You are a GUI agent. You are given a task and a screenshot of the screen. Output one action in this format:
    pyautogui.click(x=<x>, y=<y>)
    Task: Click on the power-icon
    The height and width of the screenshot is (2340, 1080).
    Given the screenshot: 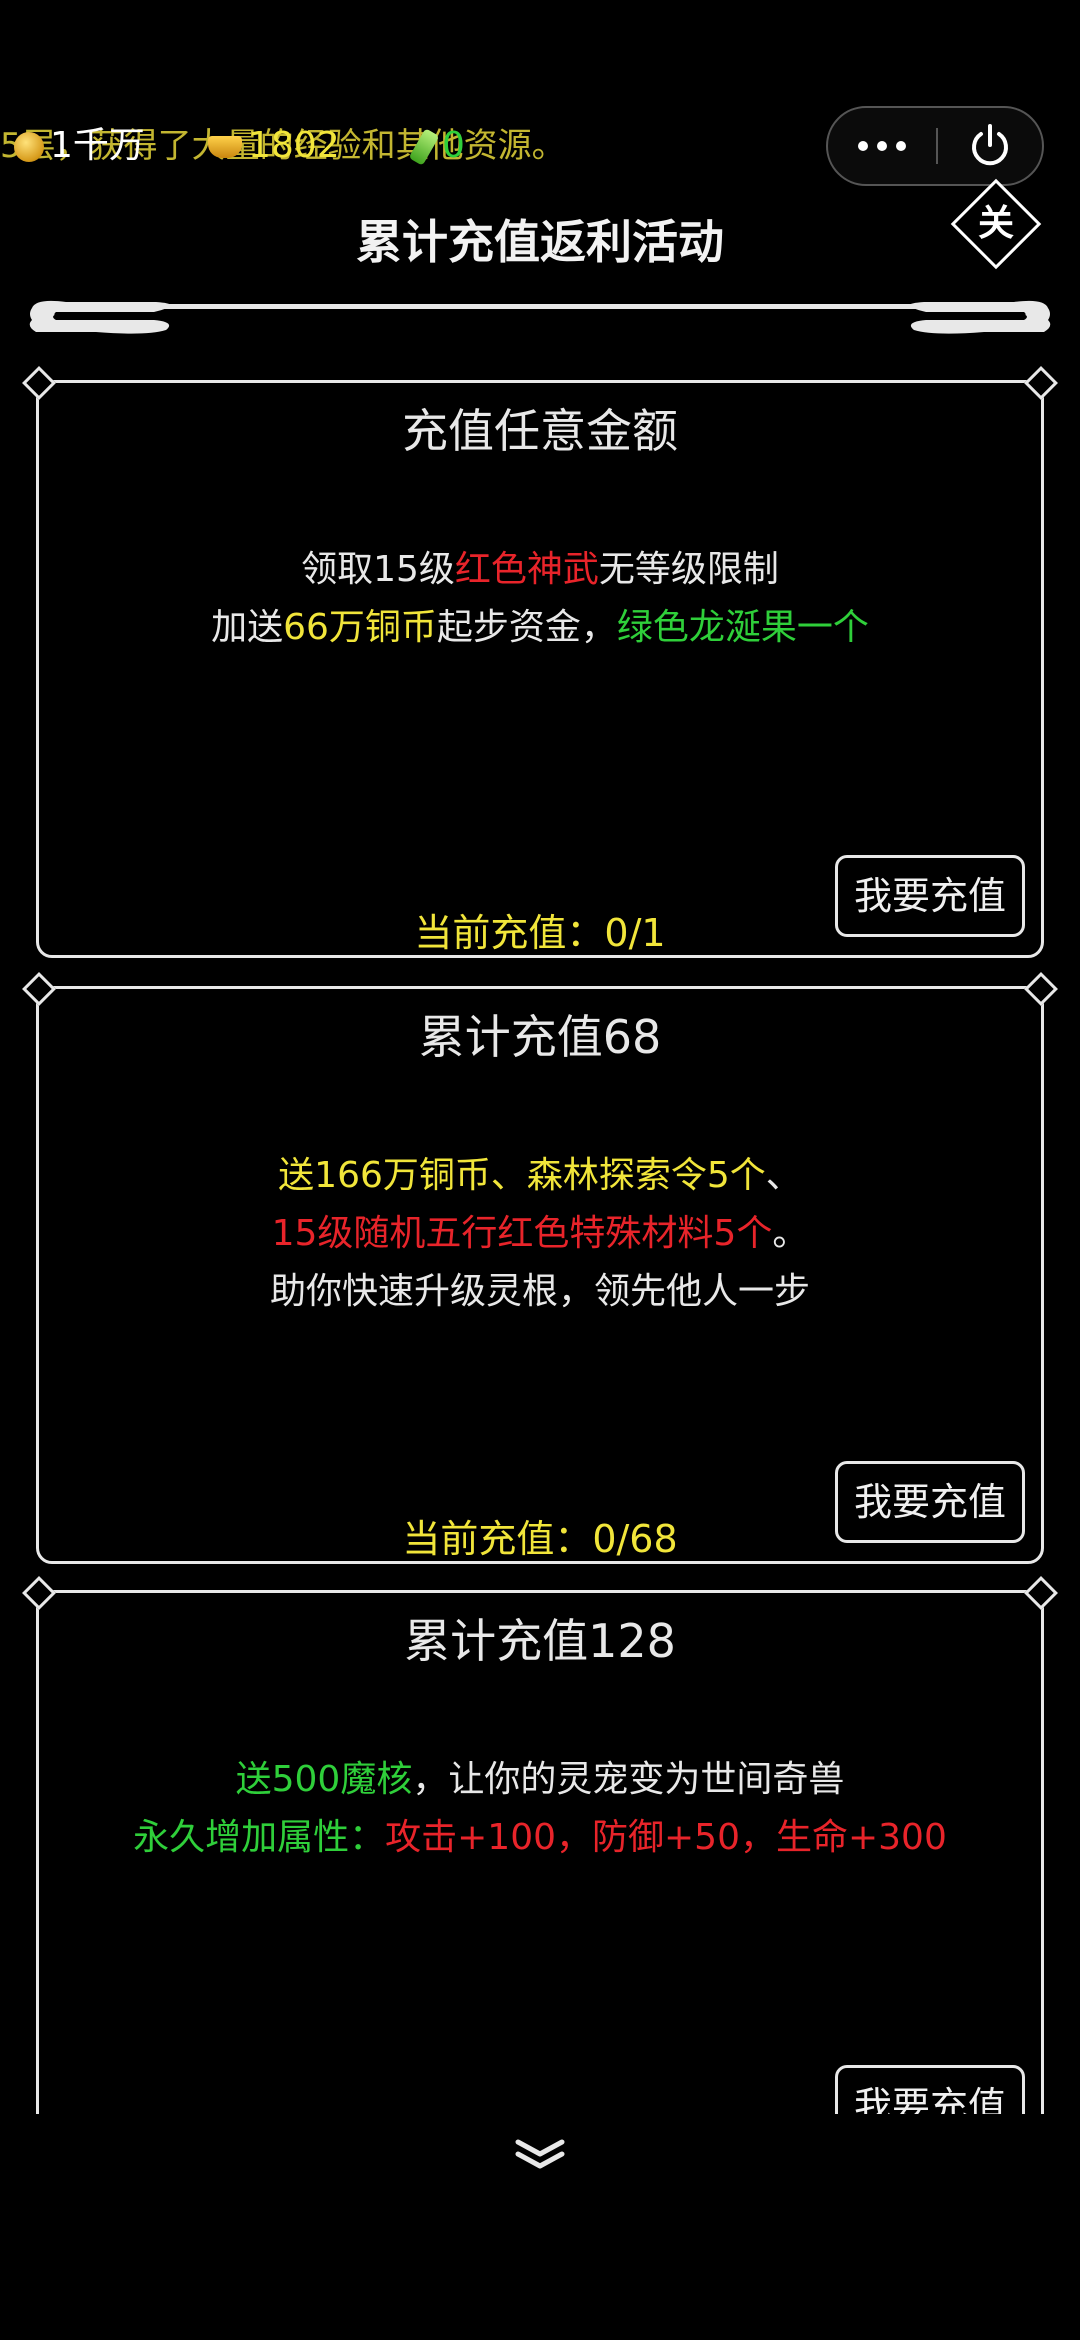 What is the action you would take?
    pyautogui.click(x=990, y=146)
    